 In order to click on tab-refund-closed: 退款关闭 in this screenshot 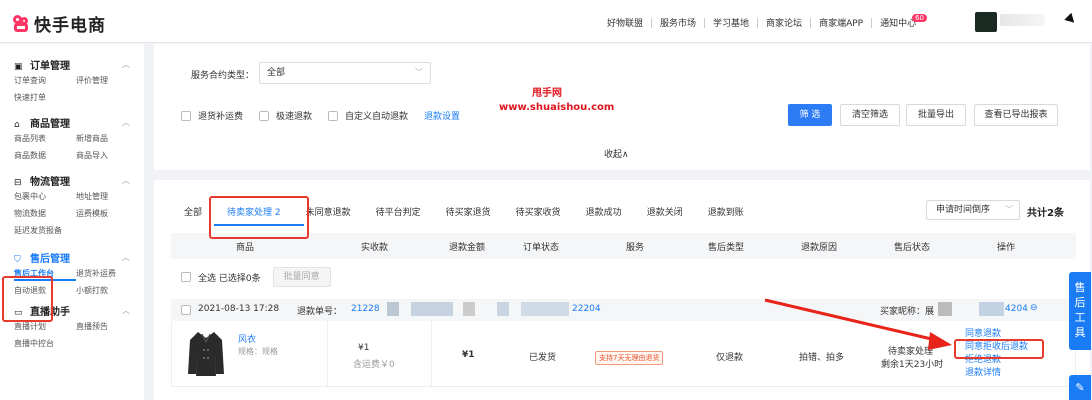, I will do `click(665, 211)`.